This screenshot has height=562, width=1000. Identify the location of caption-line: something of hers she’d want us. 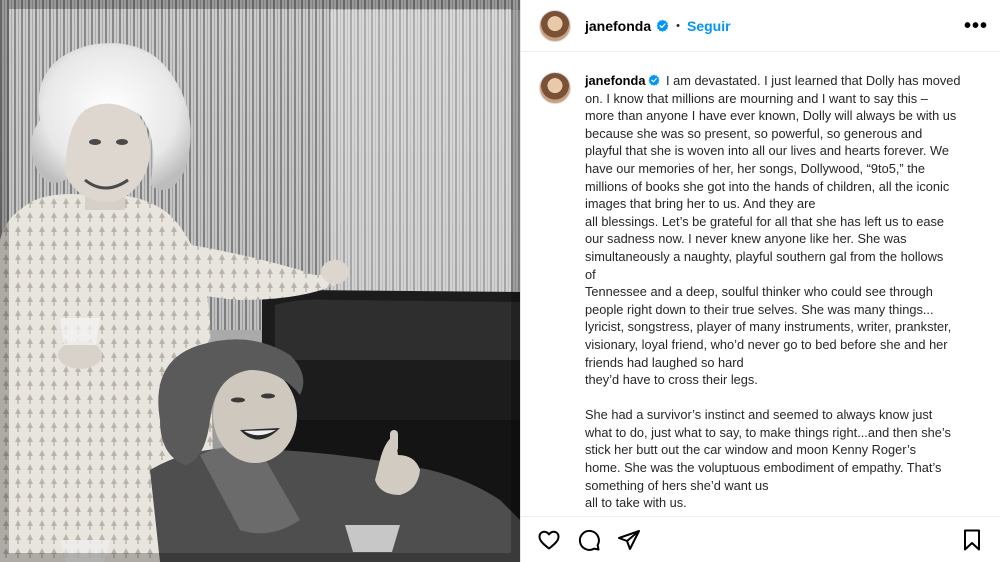
(677, 485).